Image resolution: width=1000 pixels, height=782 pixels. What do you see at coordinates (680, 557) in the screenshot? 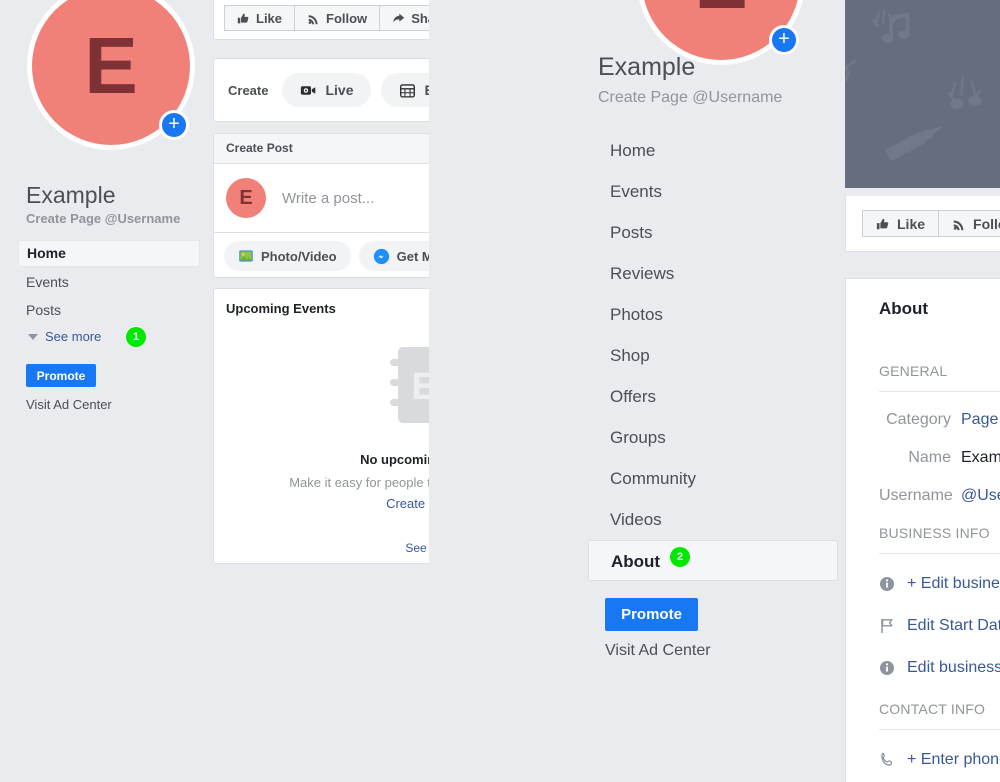
I see `annotation-badge-2: 2` at bounding box center [680, 557].